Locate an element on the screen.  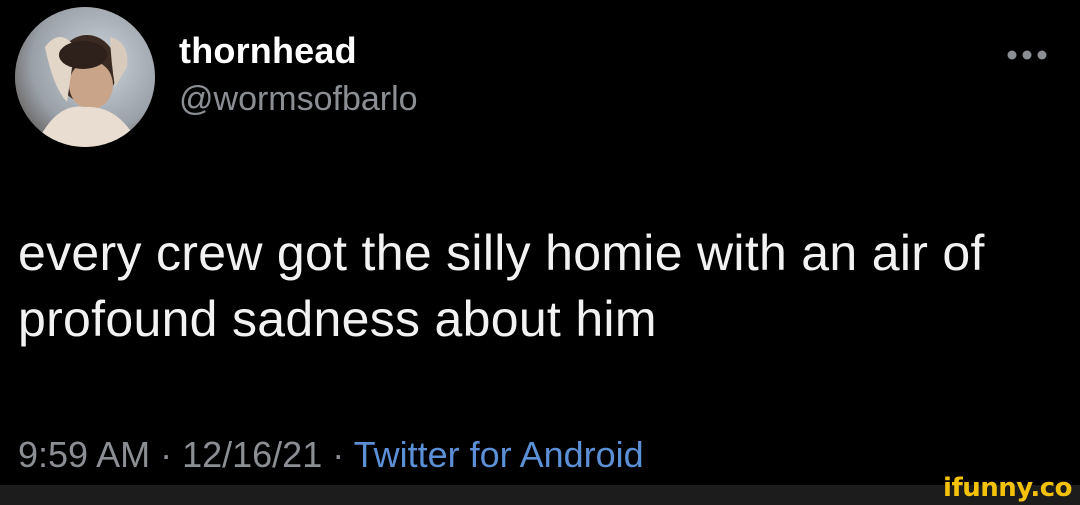
tweet-meta: 9:59 AM · 12/16/21 · Twitter for Android is located at coordinates (331, 455).